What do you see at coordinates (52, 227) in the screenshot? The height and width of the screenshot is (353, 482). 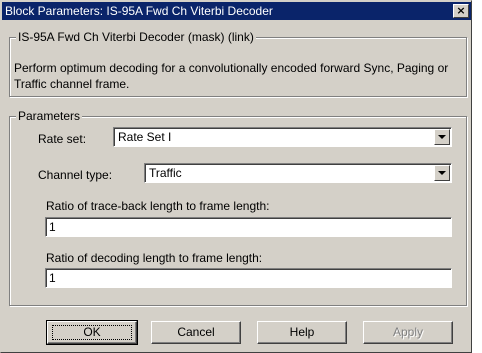 I see `traceback-ratio-value: 1` at bounding box center [52, 227].